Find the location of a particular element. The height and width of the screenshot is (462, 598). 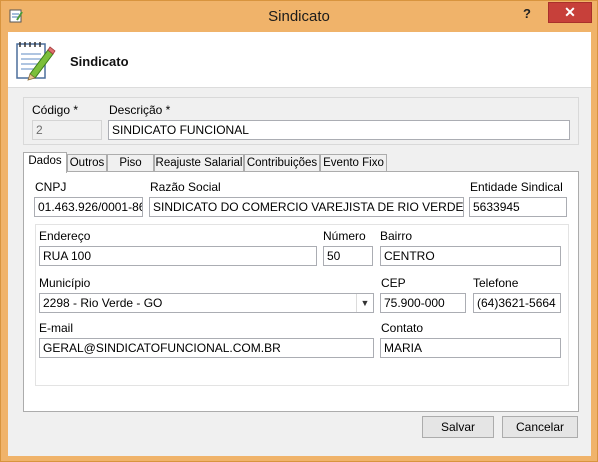

endereco-label: Endereço is located at coordinates (65, 236).